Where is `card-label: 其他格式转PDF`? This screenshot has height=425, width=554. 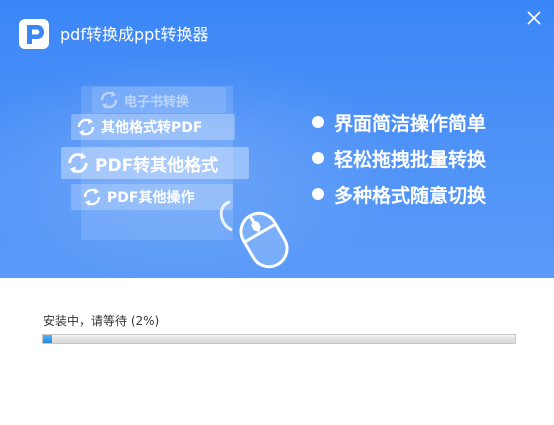
card-label: 其他格式转PDF is located at coordinates (152, 128).